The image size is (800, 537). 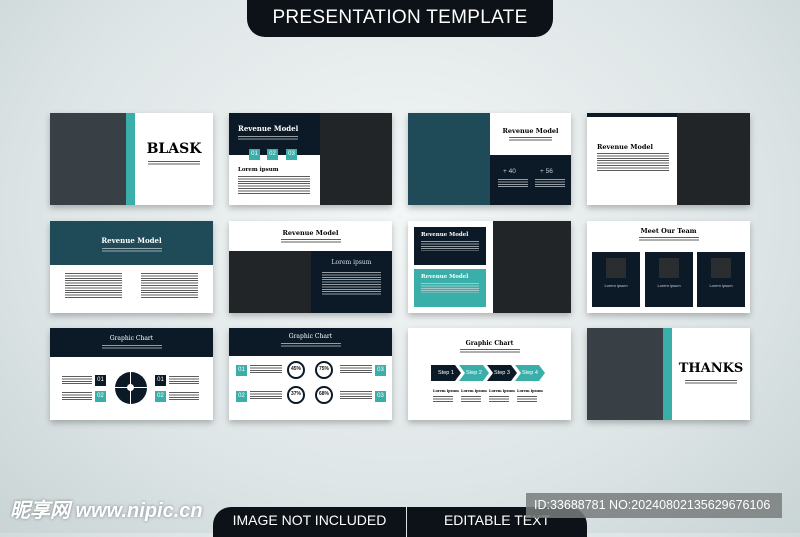 What do you see at coordinates (272, 154) in the screenshot?
I see `step-box: 02` at bounding box center [272, 154].